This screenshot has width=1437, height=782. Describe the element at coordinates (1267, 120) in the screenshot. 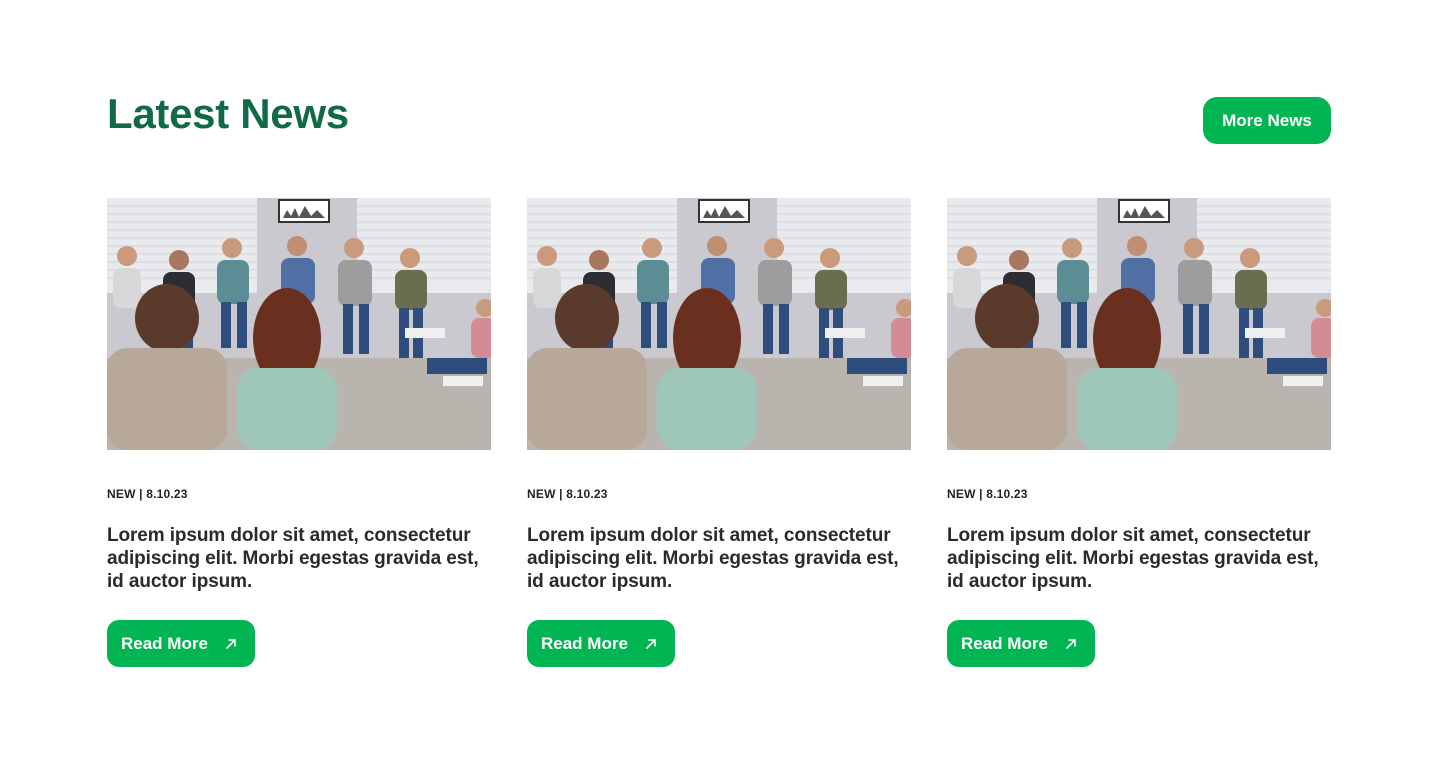

I see `more-news-button: More News` at that location.